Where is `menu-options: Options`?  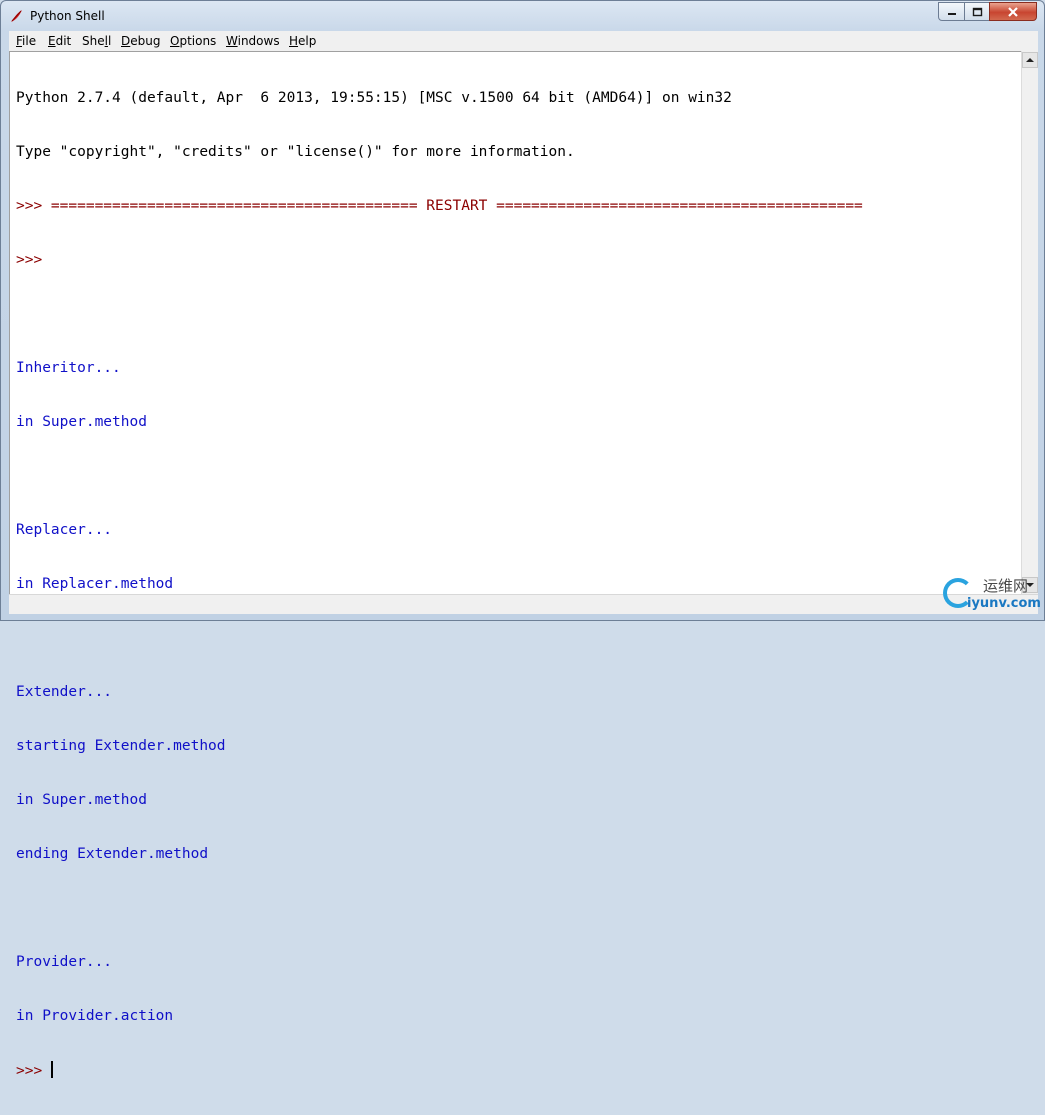 menu-options: Options is located at coordinates (193, 41).